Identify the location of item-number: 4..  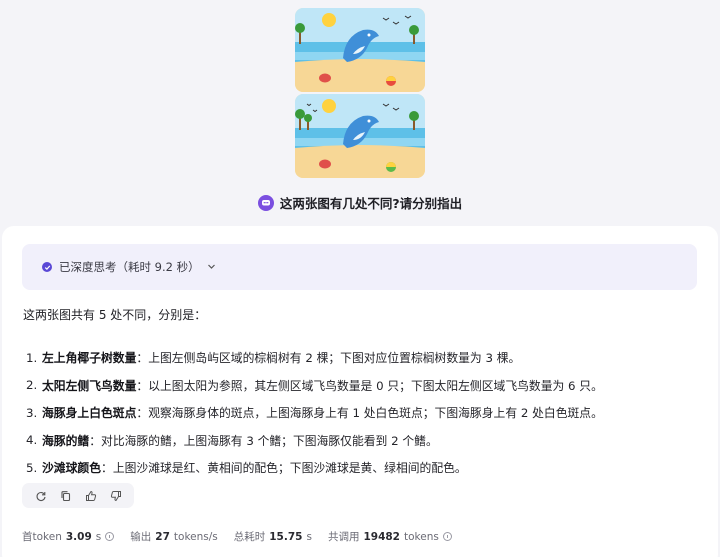
(32, 440).